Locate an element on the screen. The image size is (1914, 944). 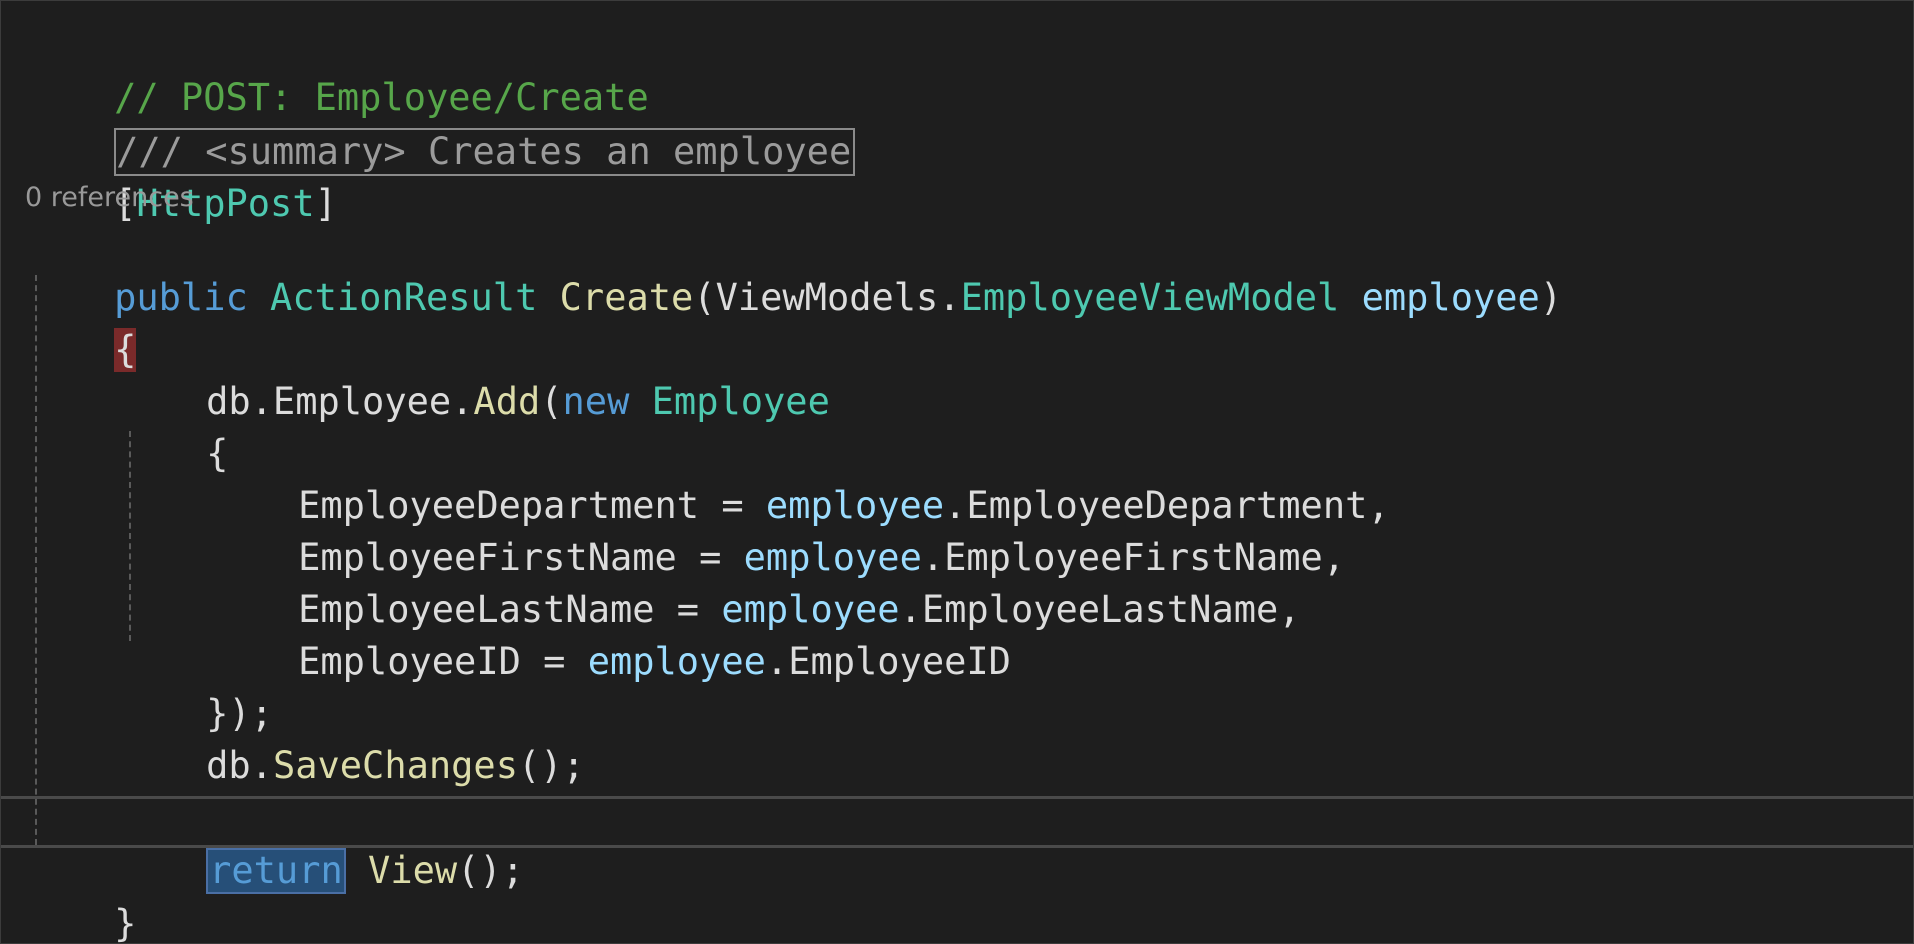
code-line-savechanges: db.SaveChanges(); is located at coordinates (351, 739).